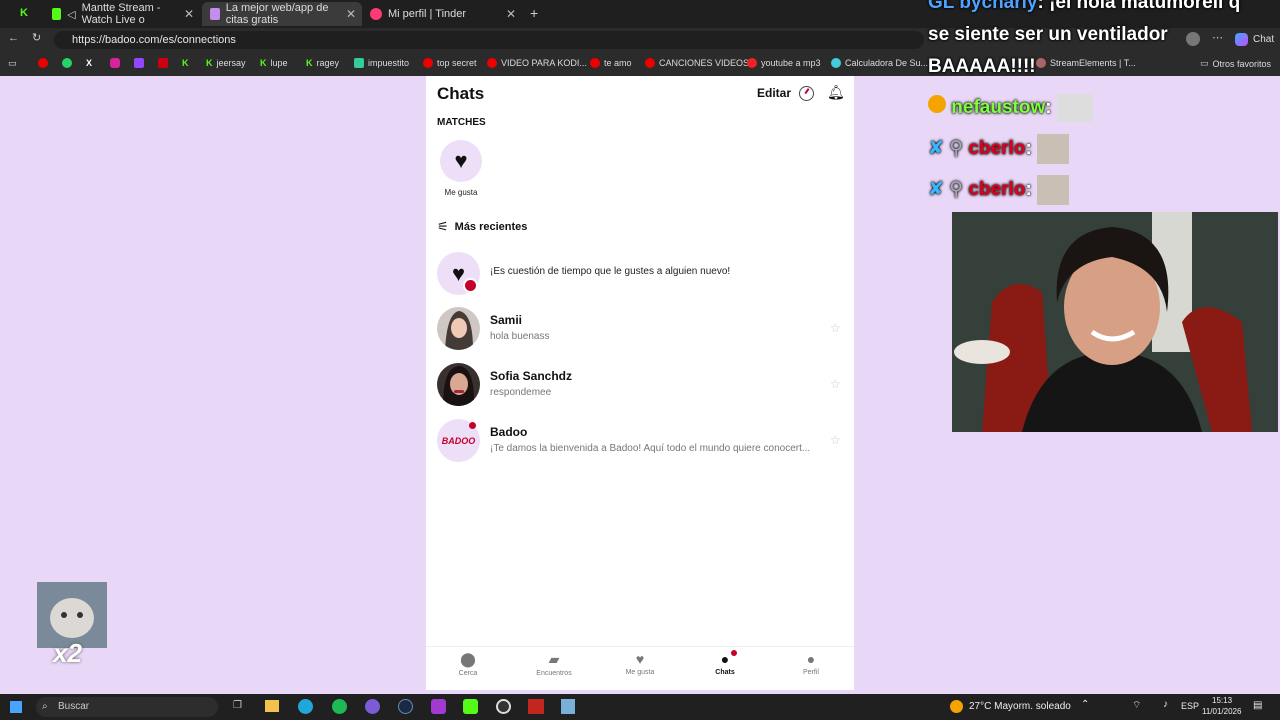 Image resolution: width=1280 pixels, height=720 pixels. Describe the element at coordinates (1221, 711) in the screenshot. I see `clock-date: 11/01/2026` at that location.